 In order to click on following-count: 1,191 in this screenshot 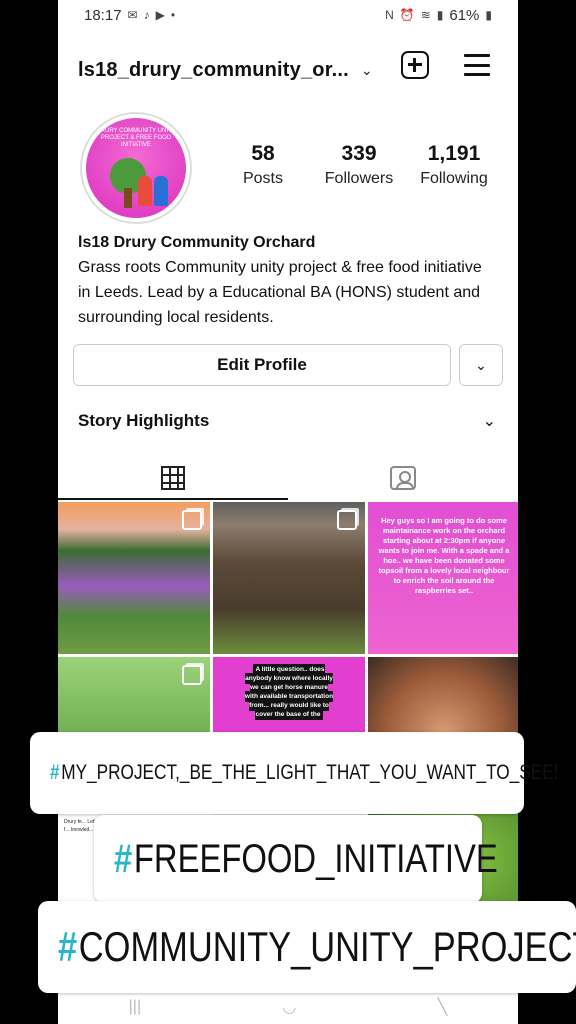, I will do `click(454, 153)`.